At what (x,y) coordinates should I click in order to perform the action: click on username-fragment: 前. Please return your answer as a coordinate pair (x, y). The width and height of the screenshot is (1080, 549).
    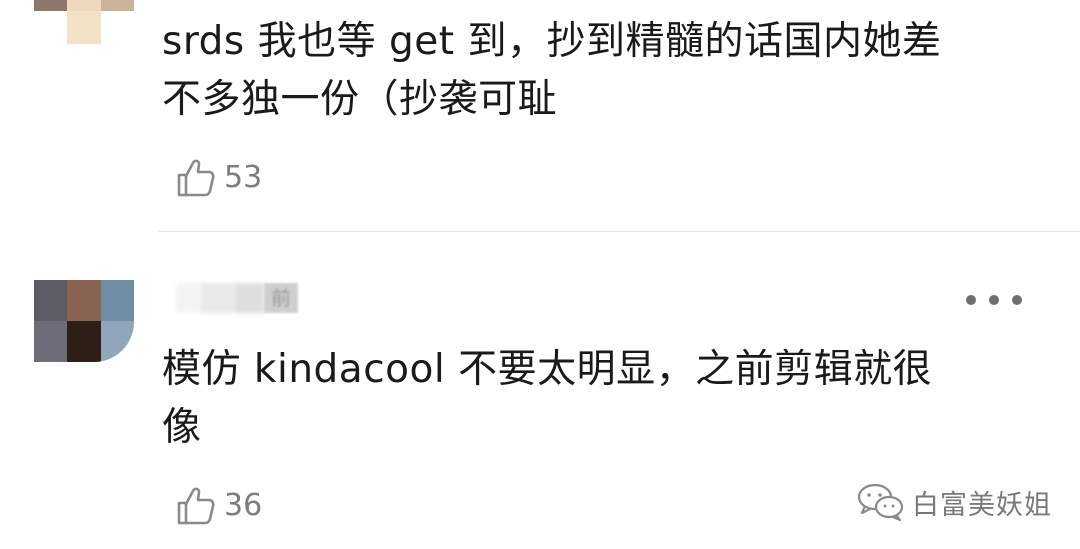
    Looking at the image, I should click on (281, 298).